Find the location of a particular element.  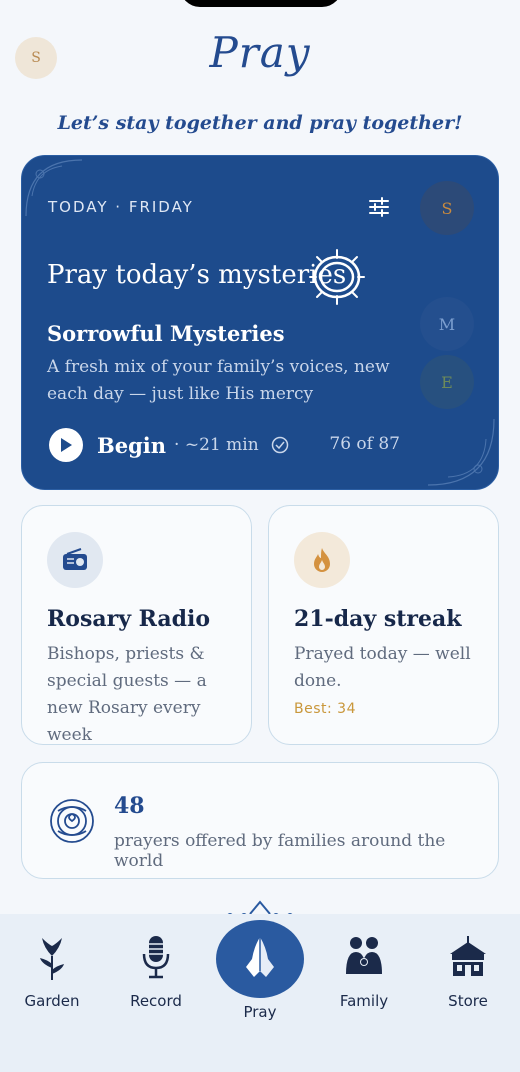

lily-icon is located at coordinates (52, 959).